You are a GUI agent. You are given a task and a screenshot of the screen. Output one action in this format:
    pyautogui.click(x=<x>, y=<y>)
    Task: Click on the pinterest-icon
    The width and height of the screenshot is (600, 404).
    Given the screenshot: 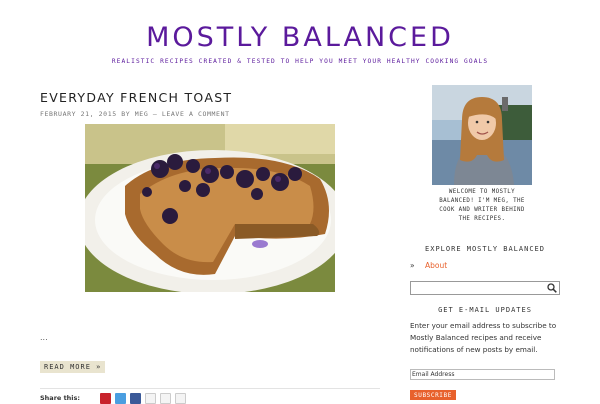 What is the action you would take?
    pyautogui.click(x=105, y=398)
    